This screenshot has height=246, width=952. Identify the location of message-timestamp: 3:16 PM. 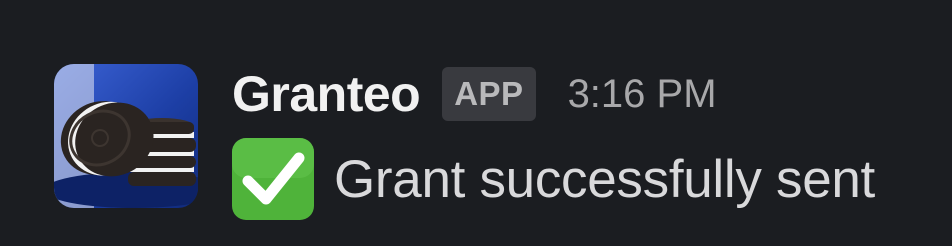
(642, 94).